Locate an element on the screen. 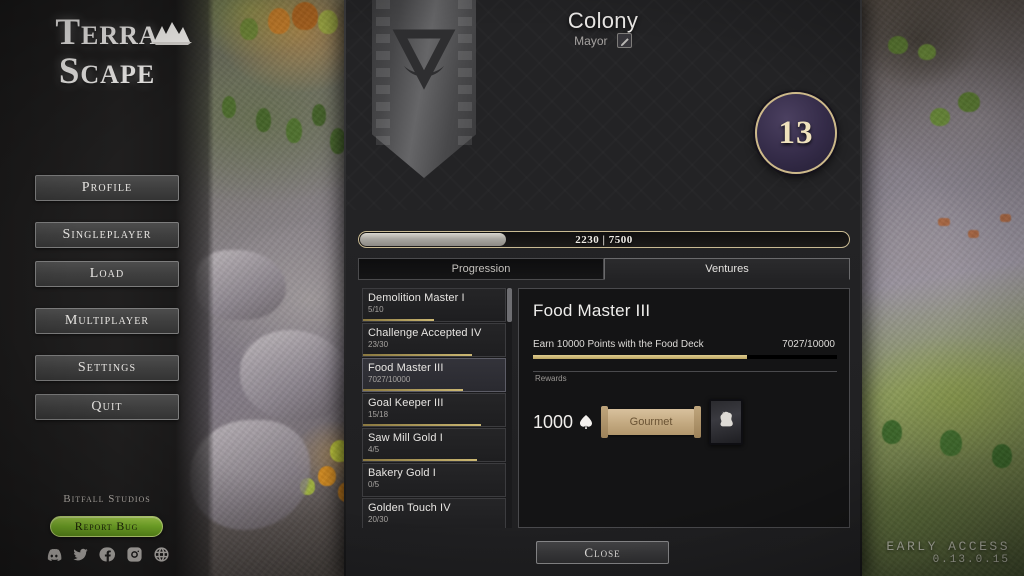 Image resolution: width=1024 pixels, height=576 pixels. venture-detail-progress-bar is located at coordinates (685, 357).